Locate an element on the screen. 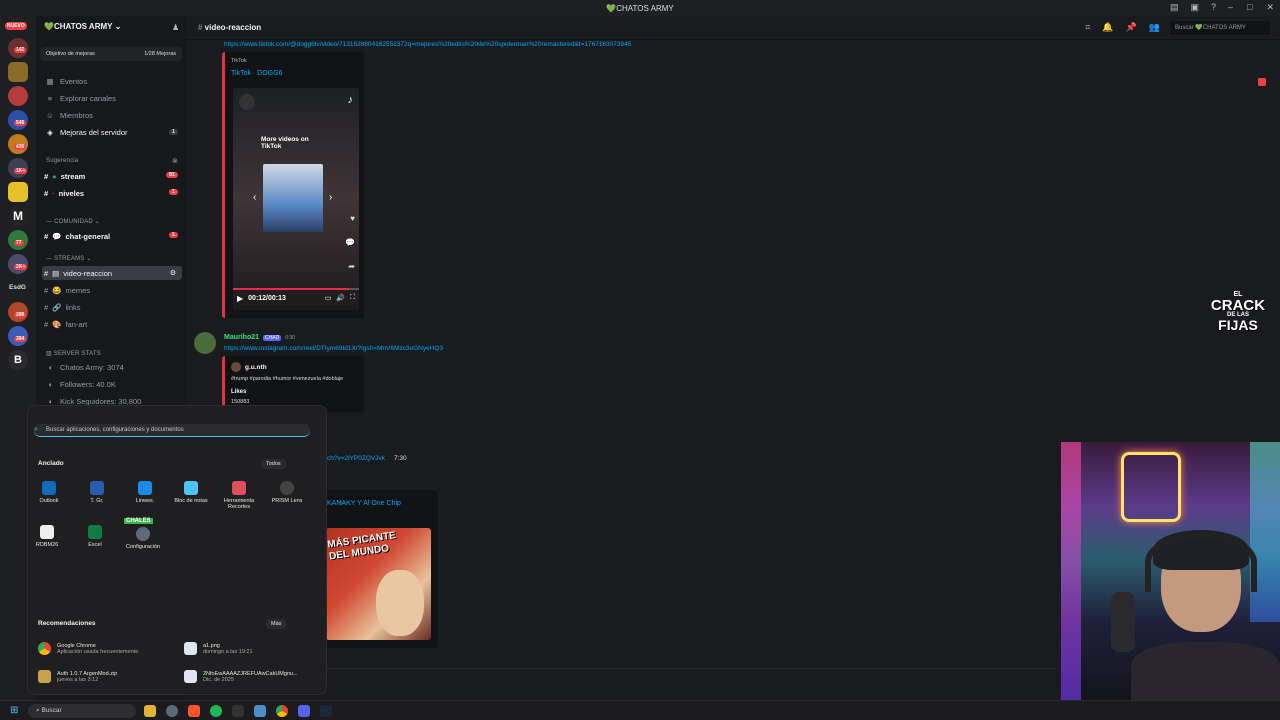  channel-fan-art: # 🎨 fan-art is located at coordinates (112, 324).